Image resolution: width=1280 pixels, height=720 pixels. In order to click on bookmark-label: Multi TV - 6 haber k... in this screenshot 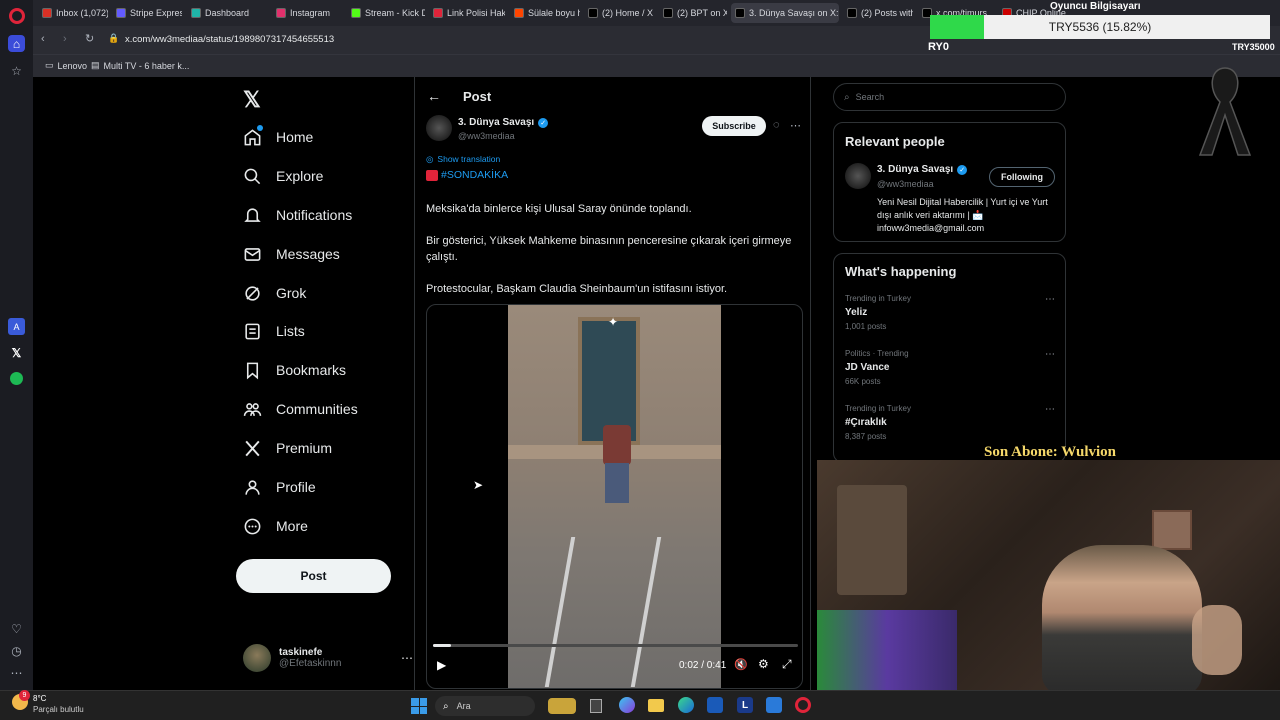, I will do `click(146, 65)`.